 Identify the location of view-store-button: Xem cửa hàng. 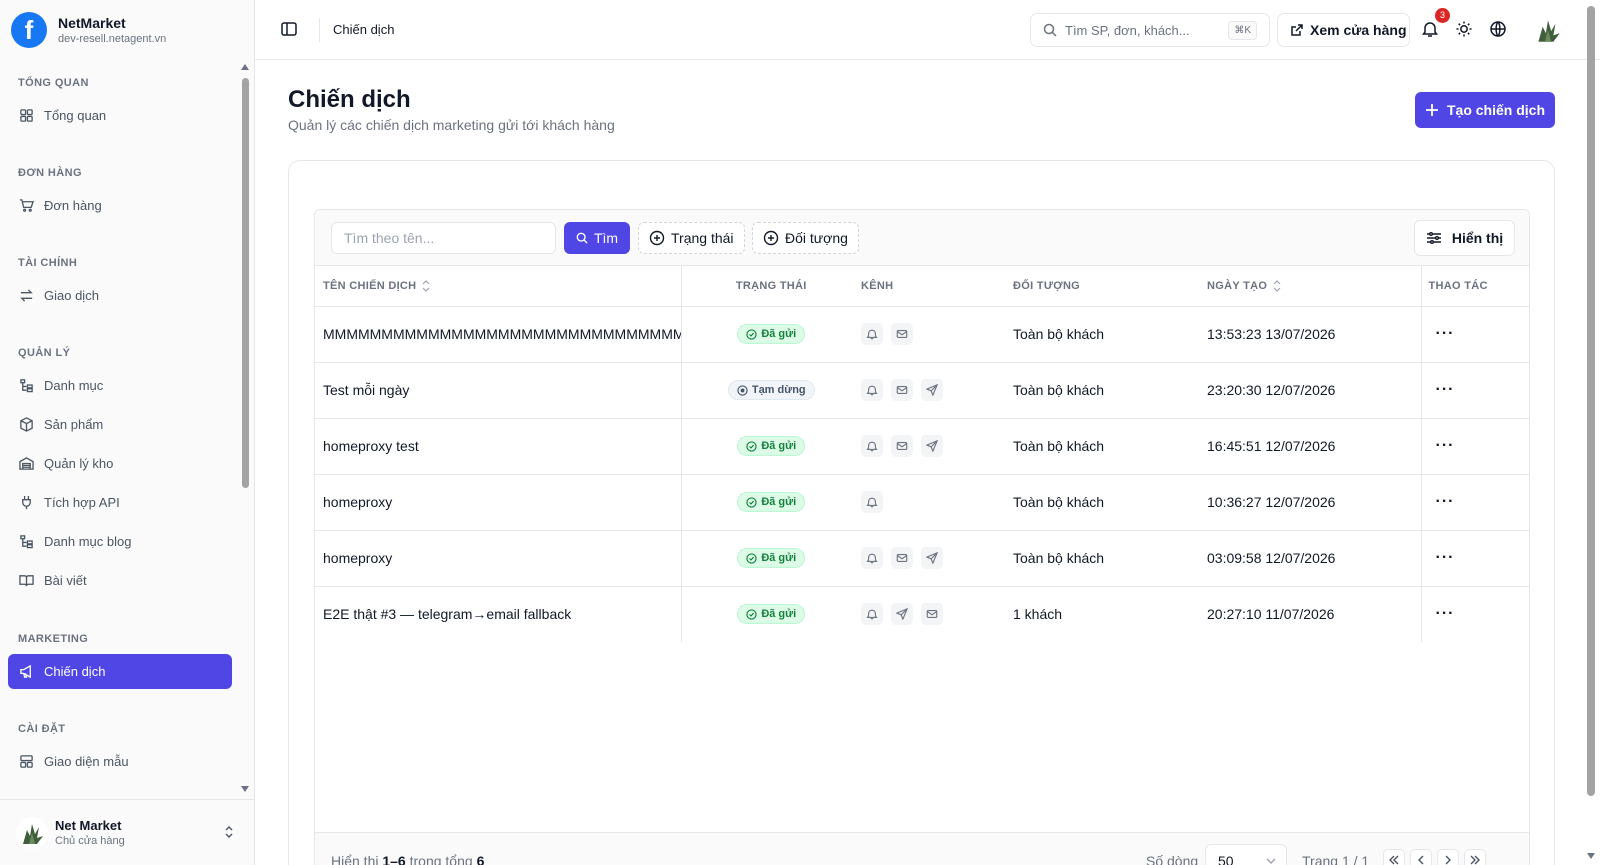
(1343, 30).